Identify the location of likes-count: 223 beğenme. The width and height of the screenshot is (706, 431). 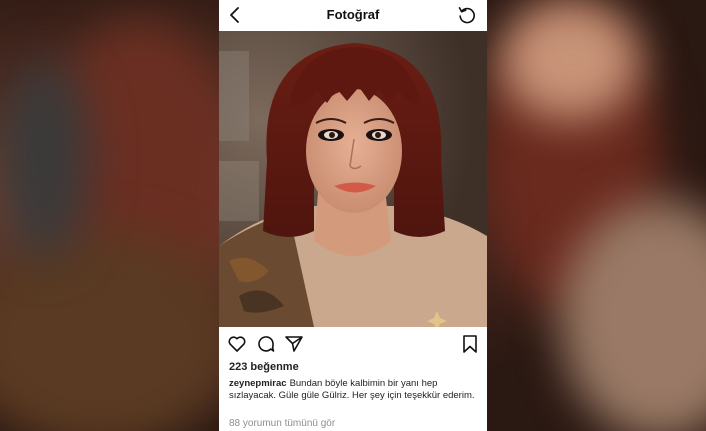
(264, 367).